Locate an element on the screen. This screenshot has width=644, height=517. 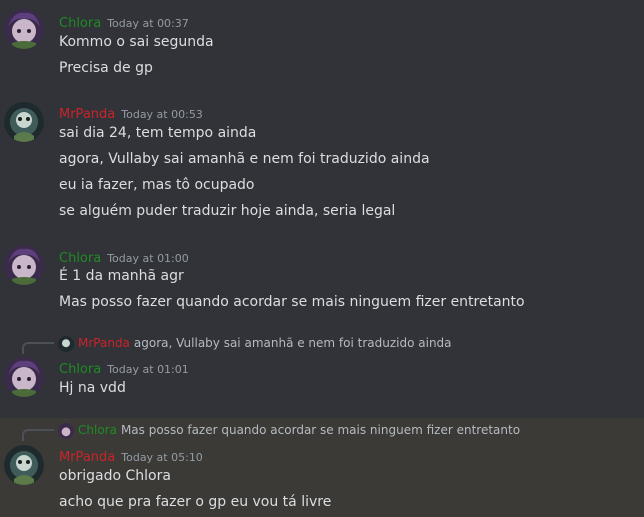
message-header: MrPanda Today at 00:53 is located at coordinates (131, 112).